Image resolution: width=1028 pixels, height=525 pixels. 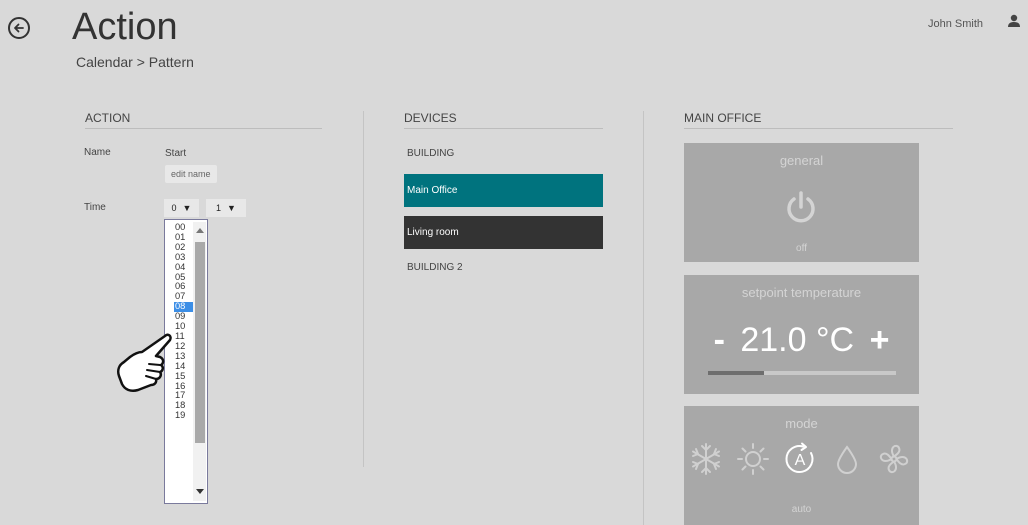 I want to click on scroll-down-arrow-icon, so click(x=200, y=491).